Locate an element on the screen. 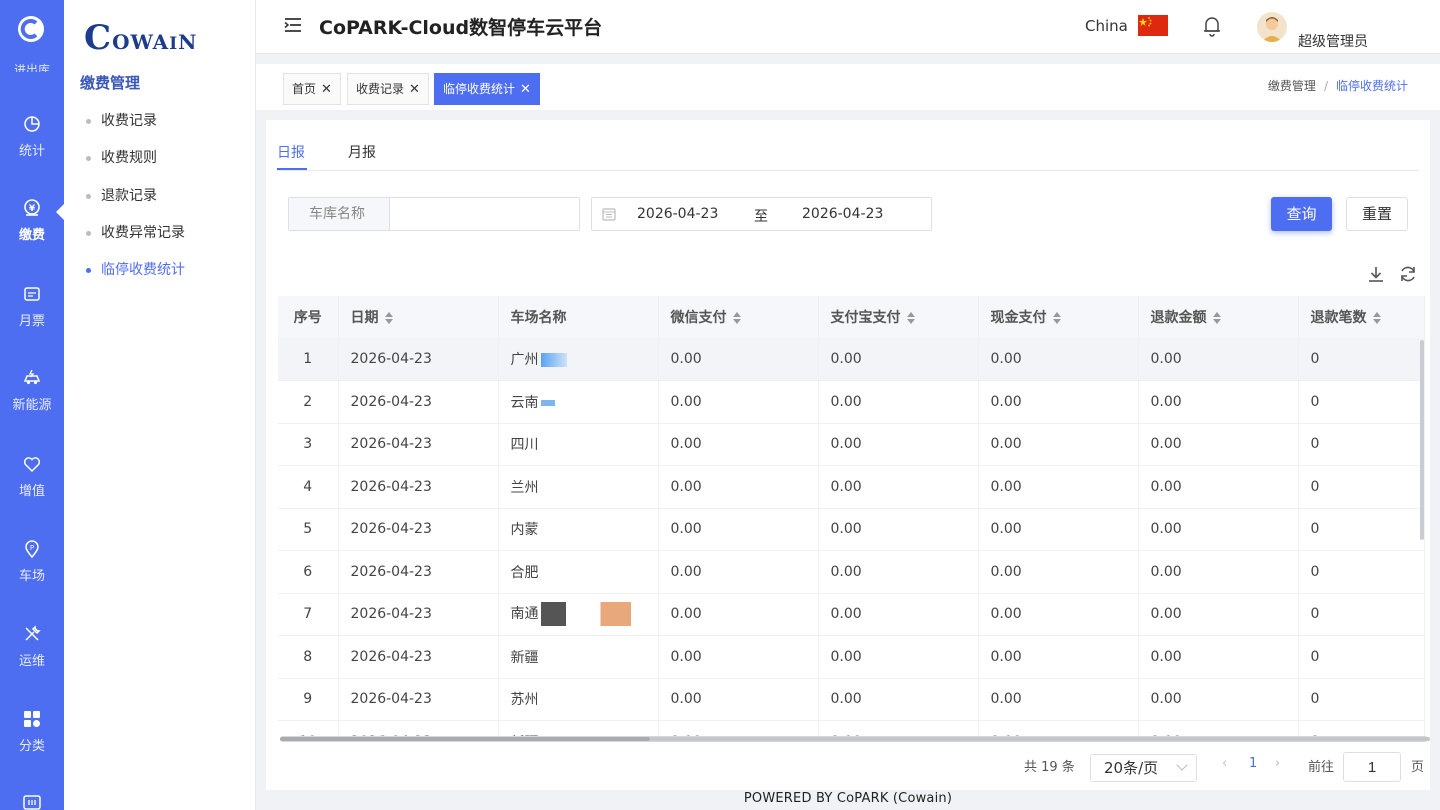 This screenshot has height=810, width=1440. start-date: 2026-04-23 is located at coordinates (677, 214).